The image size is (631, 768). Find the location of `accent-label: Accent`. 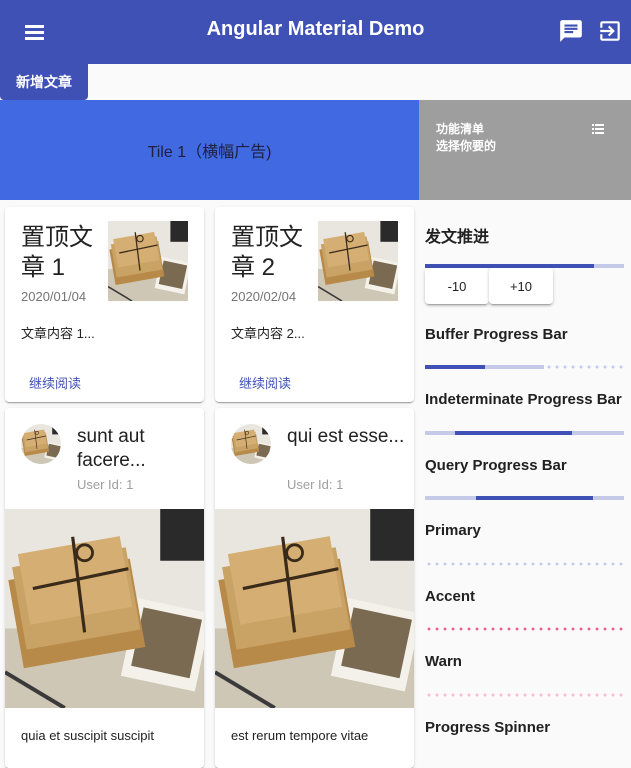

accent-label: Accent is located at coordinates (450, 596).